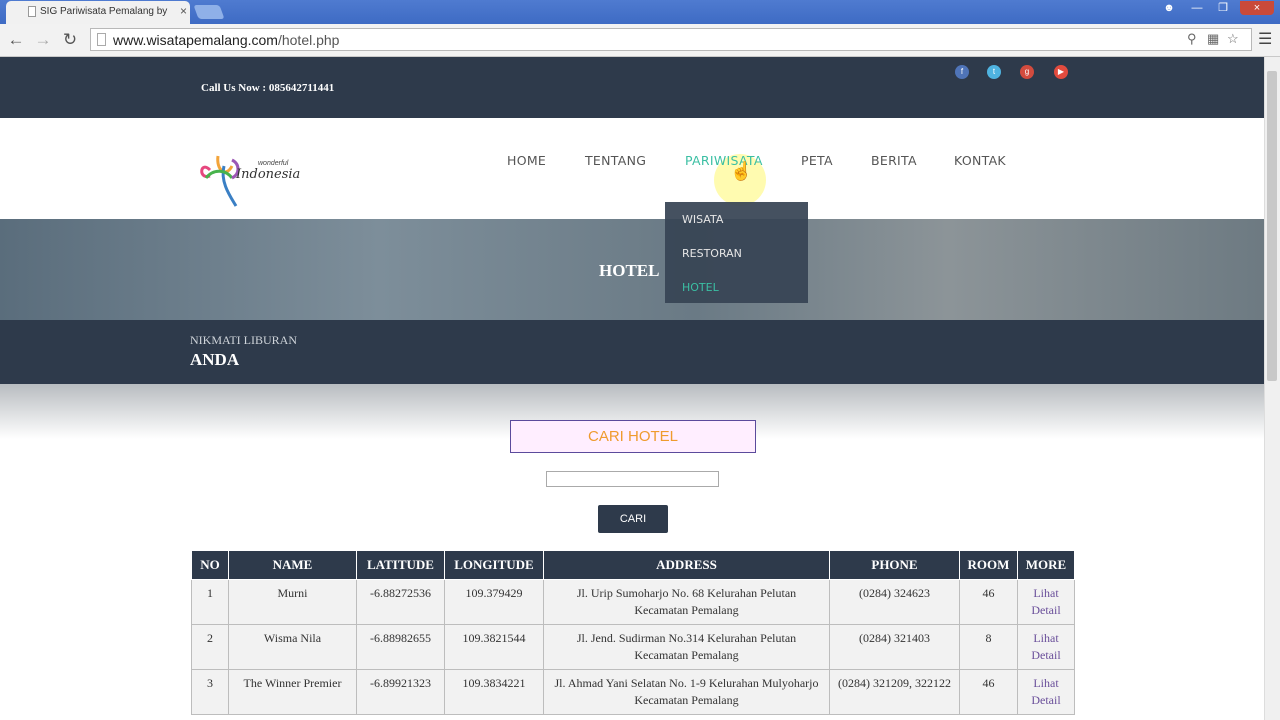  What do you see at coordinates (702, 219) in the screenshot?
I see `dropdown-item-wisata: WISATA` at bounding box center [702, 219].